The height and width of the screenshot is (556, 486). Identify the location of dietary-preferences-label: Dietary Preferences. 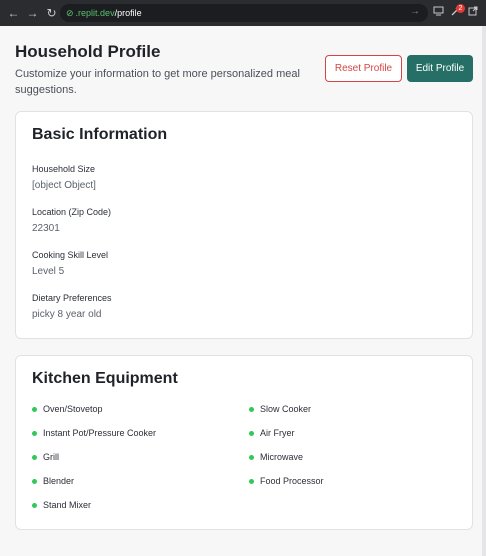
(72, 298).